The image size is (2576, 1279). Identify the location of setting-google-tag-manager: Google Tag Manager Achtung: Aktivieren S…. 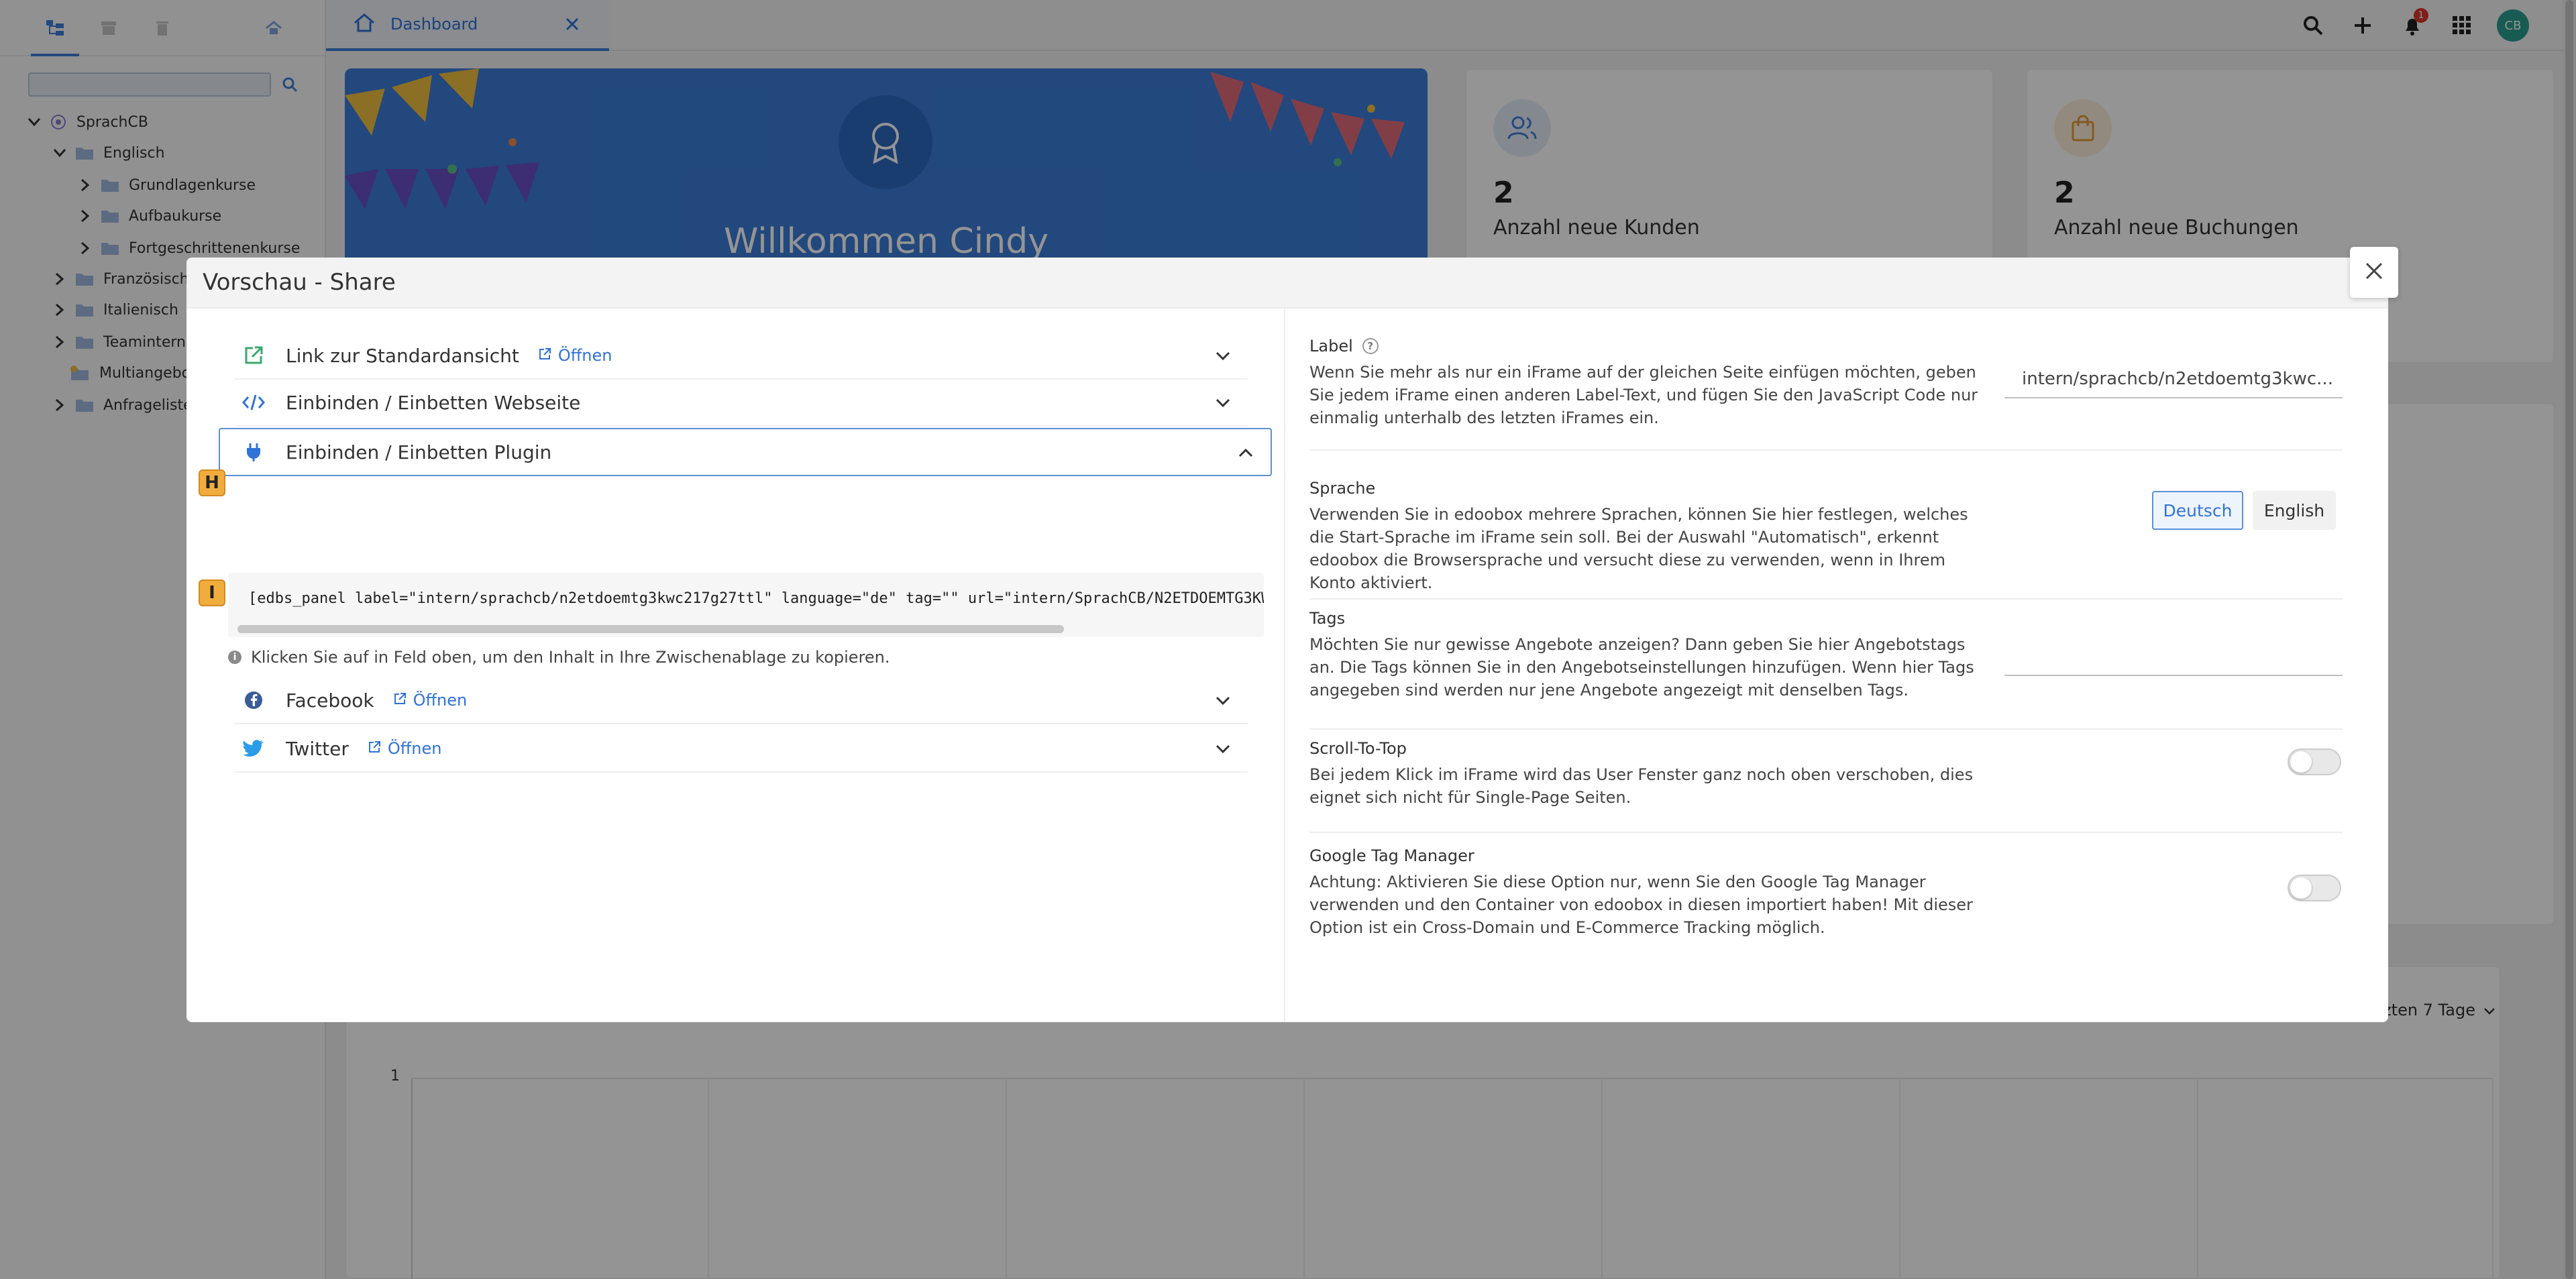
(1826, 906).